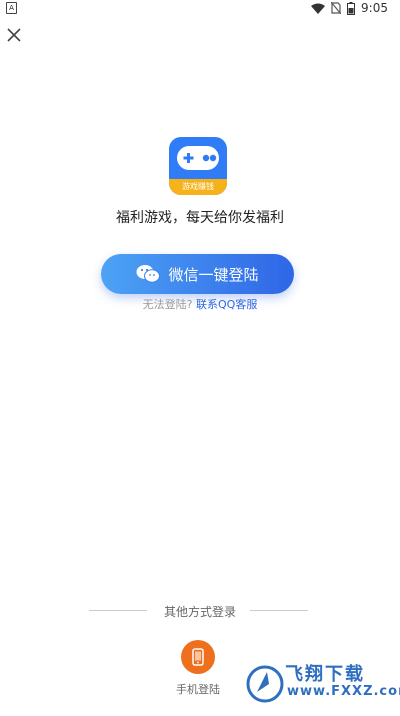  What do you see at coordinates (226, 304) in the screenshot?
I see `contact-qq-support-link: 联系QQ客服` at bounding box center [226, 304].